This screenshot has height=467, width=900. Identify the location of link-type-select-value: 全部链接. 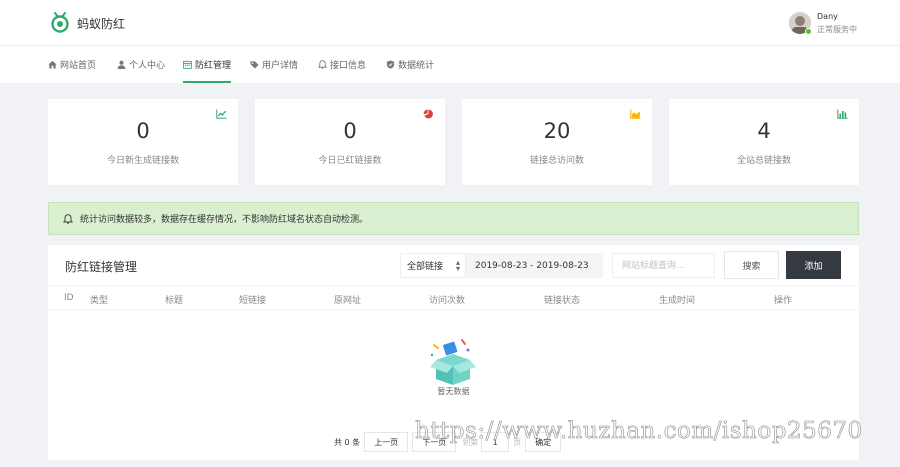
(425, 267).